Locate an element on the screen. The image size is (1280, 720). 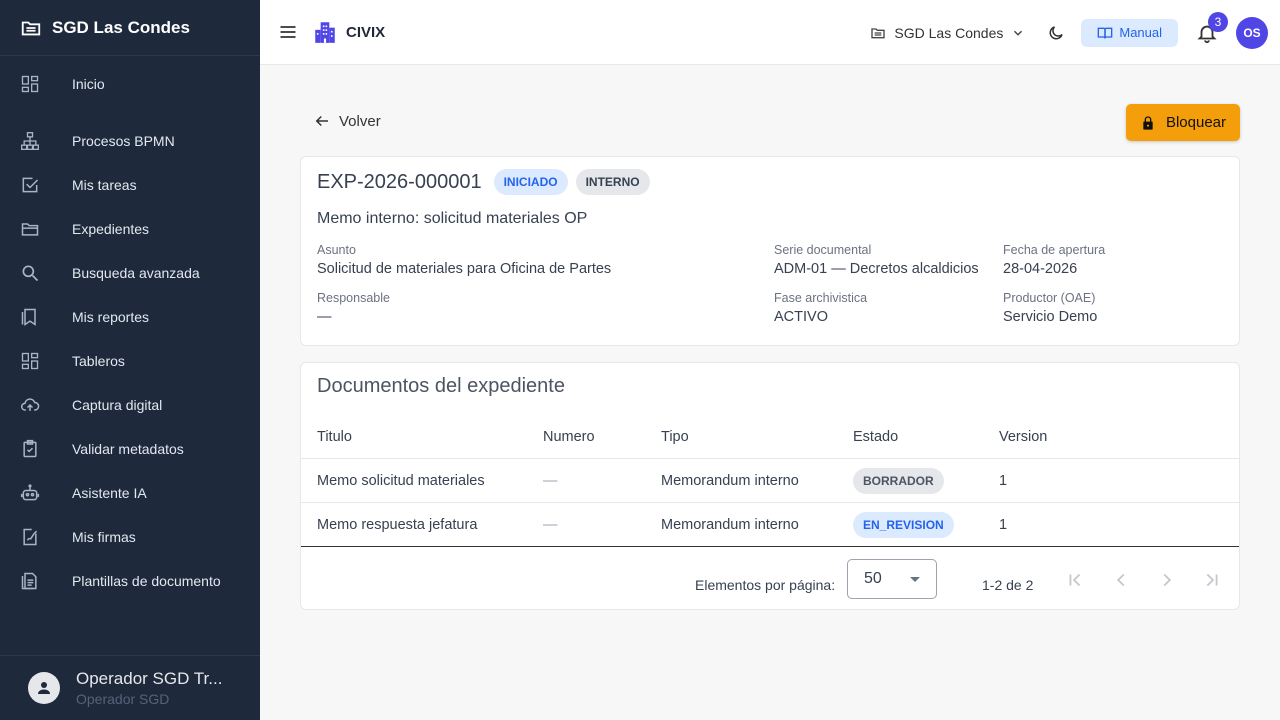
sidebar-item-mis-firmas: Mis firmas is located at coordinates (130, 537).